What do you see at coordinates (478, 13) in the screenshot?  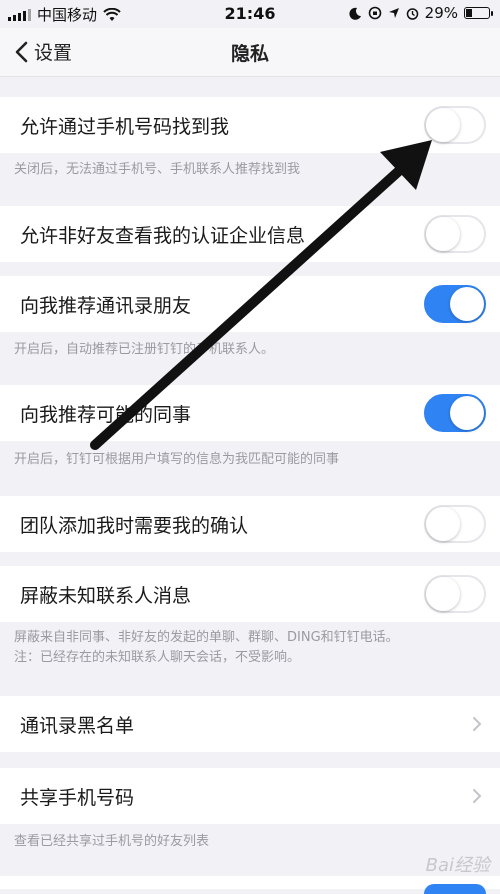 I see `battery-icon` at bounding box center [478, 13].